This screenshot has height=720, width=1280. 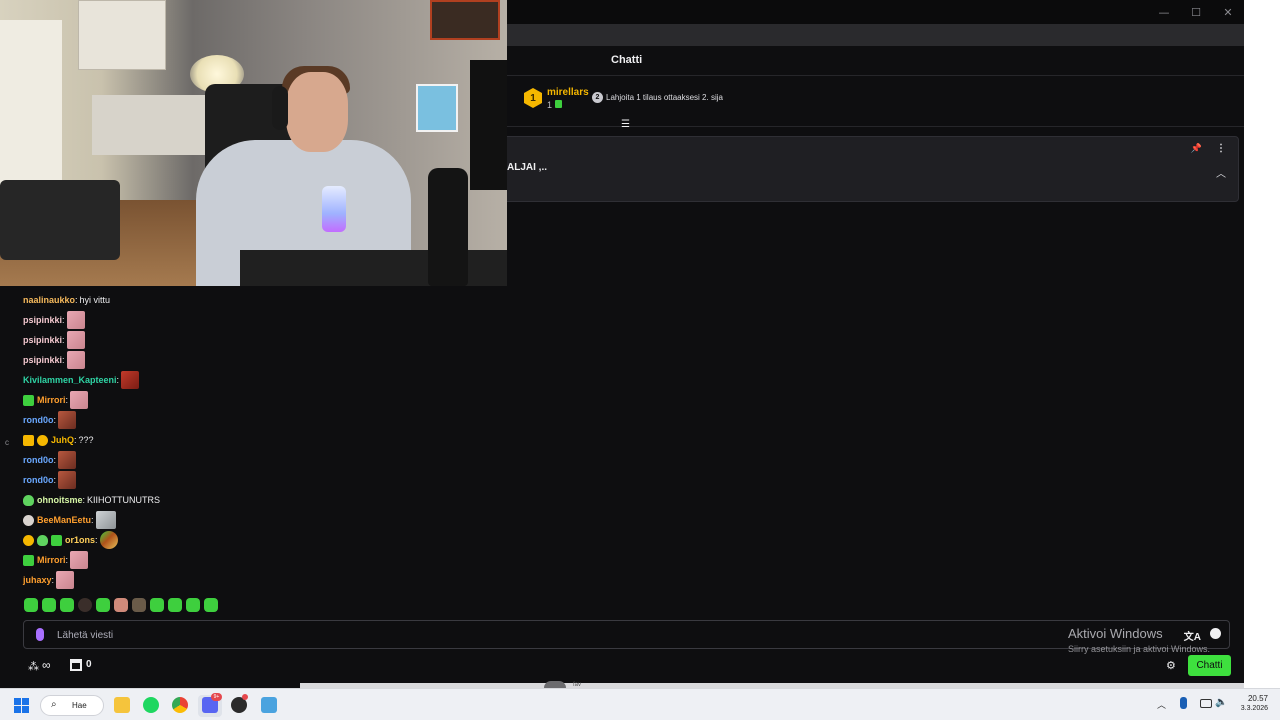 I want to click on activate-windows-title: Aktivoi Windows, so click(x=1115, y=633).